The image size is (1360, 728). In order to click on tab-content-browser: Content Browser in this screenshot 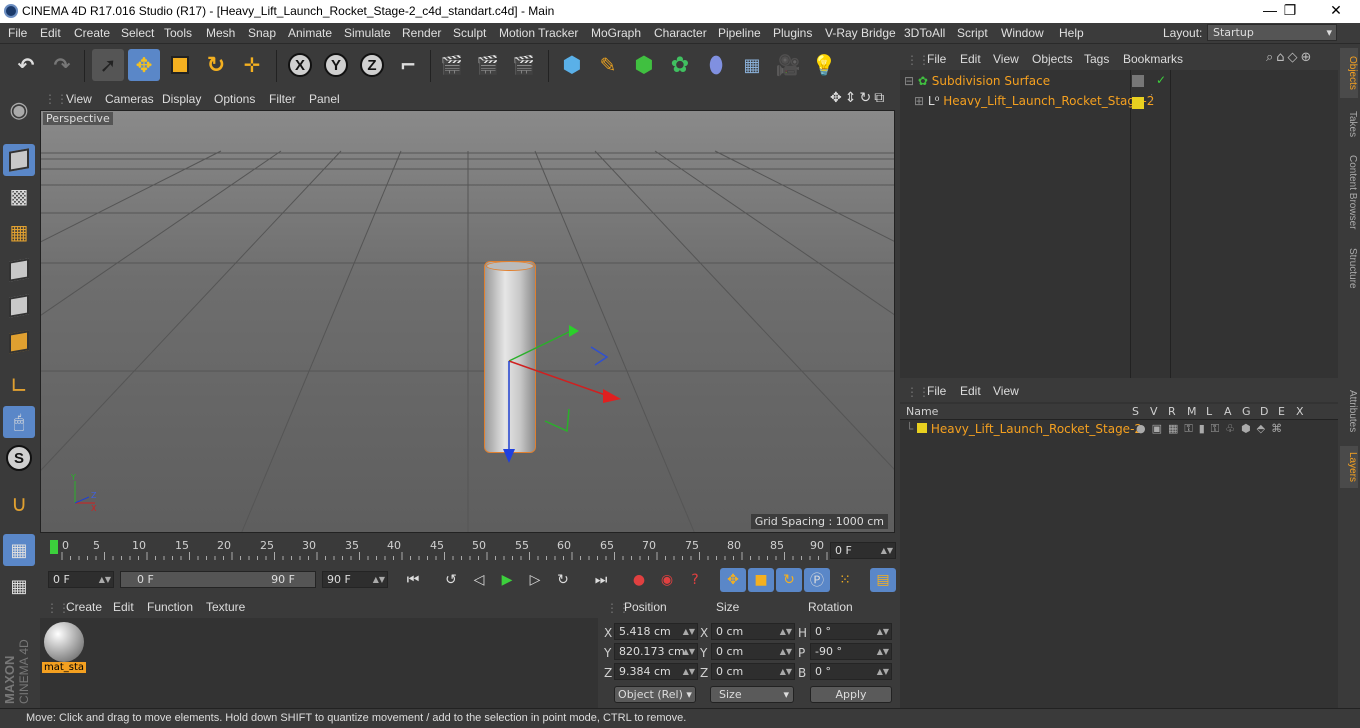, I will do `click(1349, 192)`.